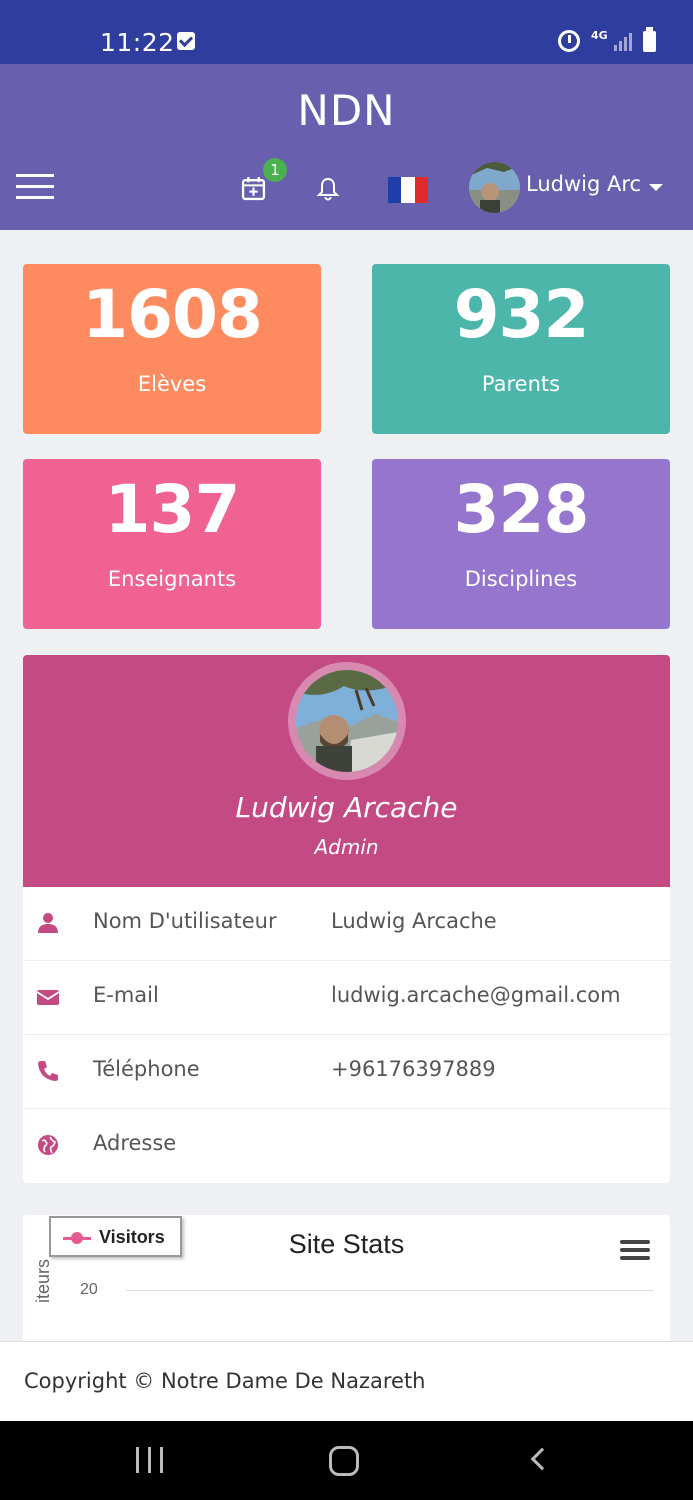 The width and height of the screenshot is (693, 1500). I want to click on stat-value: 932, so click(521, 314).